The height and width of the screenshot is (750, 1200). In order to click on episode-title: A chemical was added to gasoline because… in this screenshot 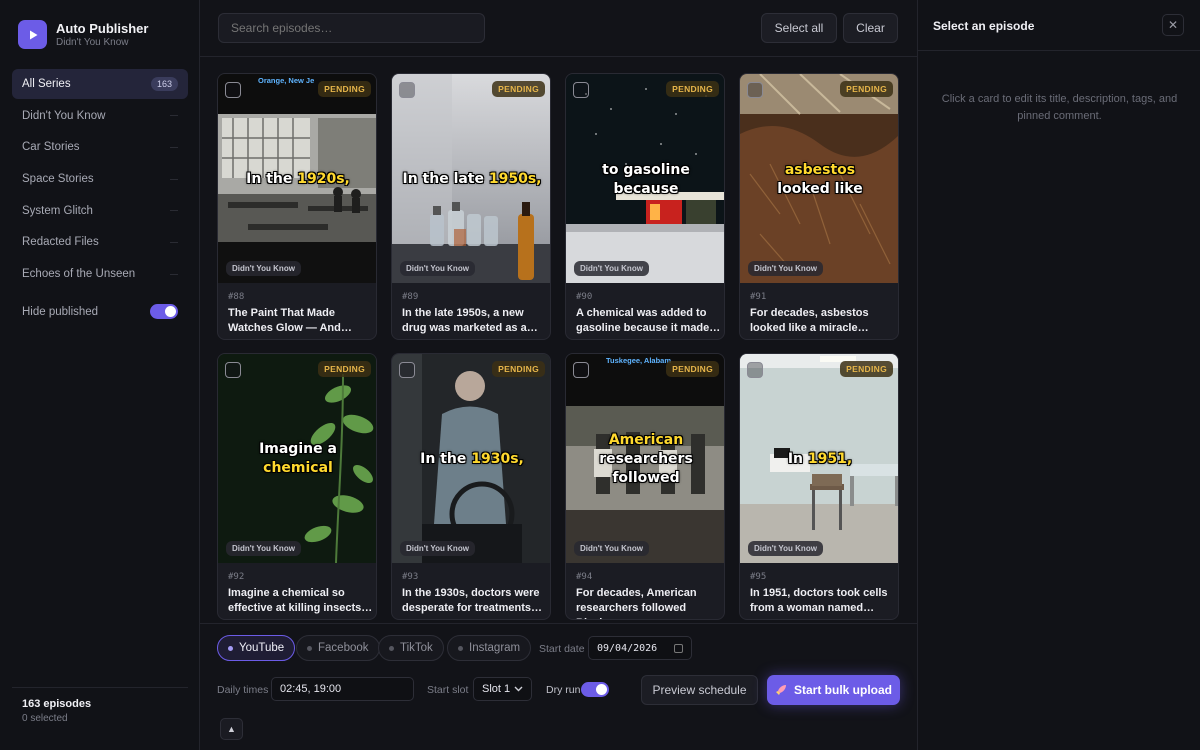, I will do `click(648, 320)`.